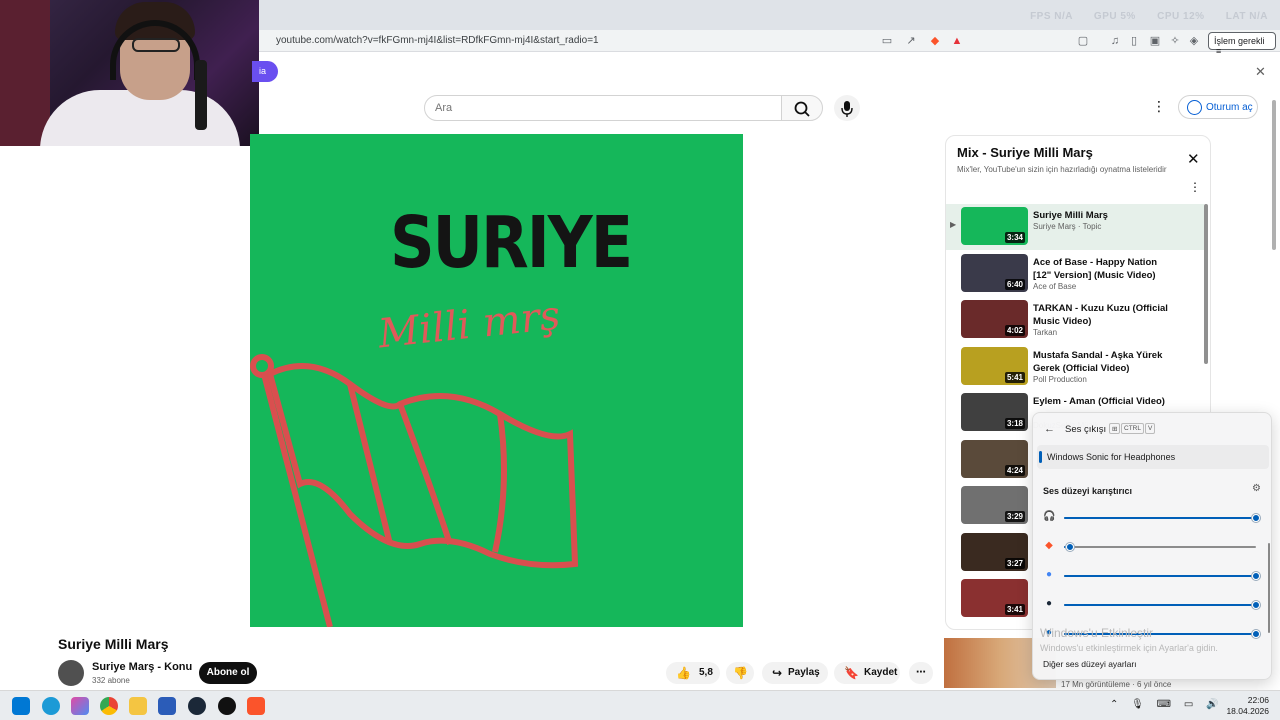 The image size is (1280, 720). What do you see at coordinates (1137, 704) in the screenshot?
I see `microphone-icon: 🎙` at bounding box center [1137, 704].